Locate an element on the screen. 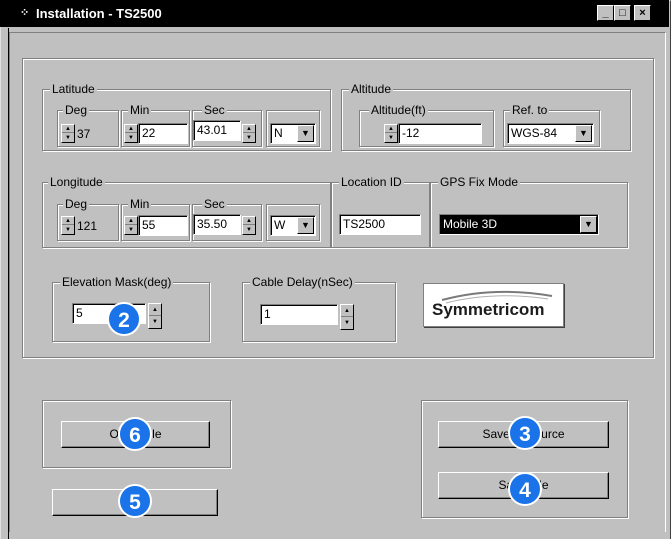  maximize-button: □ is located at coordinates (622, 13).